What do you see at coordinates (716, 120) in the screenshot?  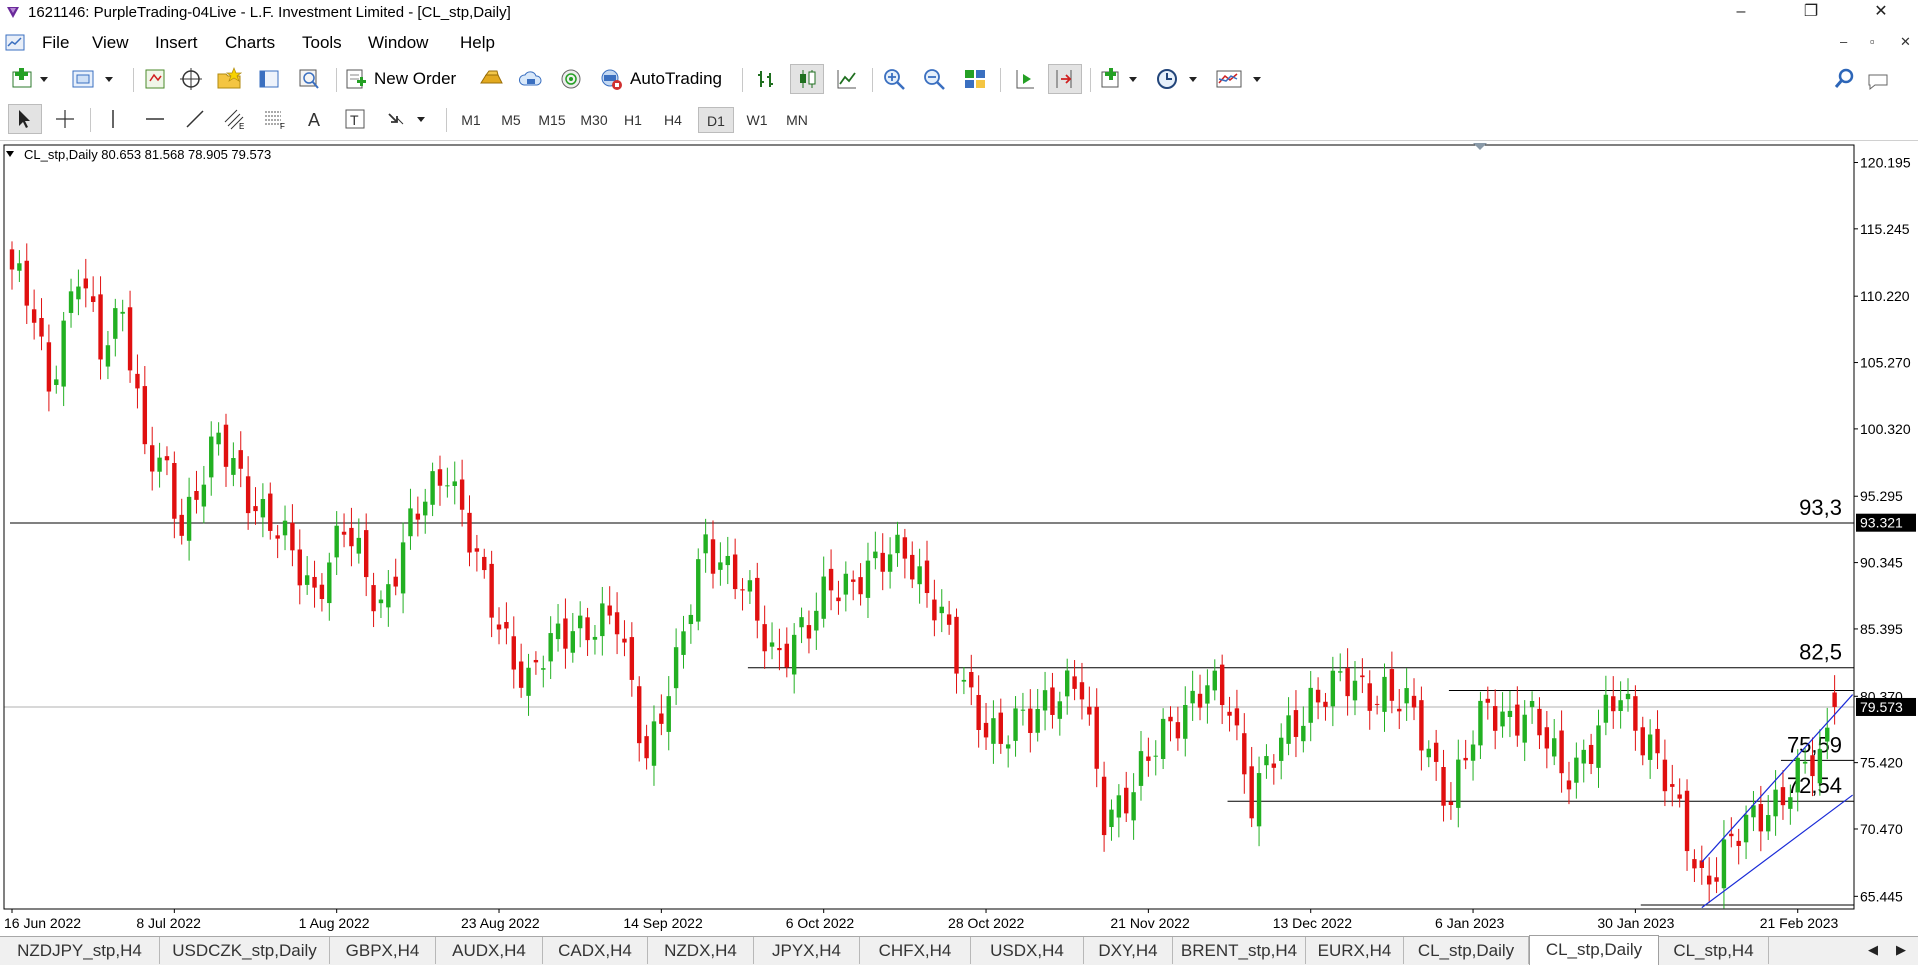 I see `timeframe-d1-button: D1` at bounding box center [716, 120].